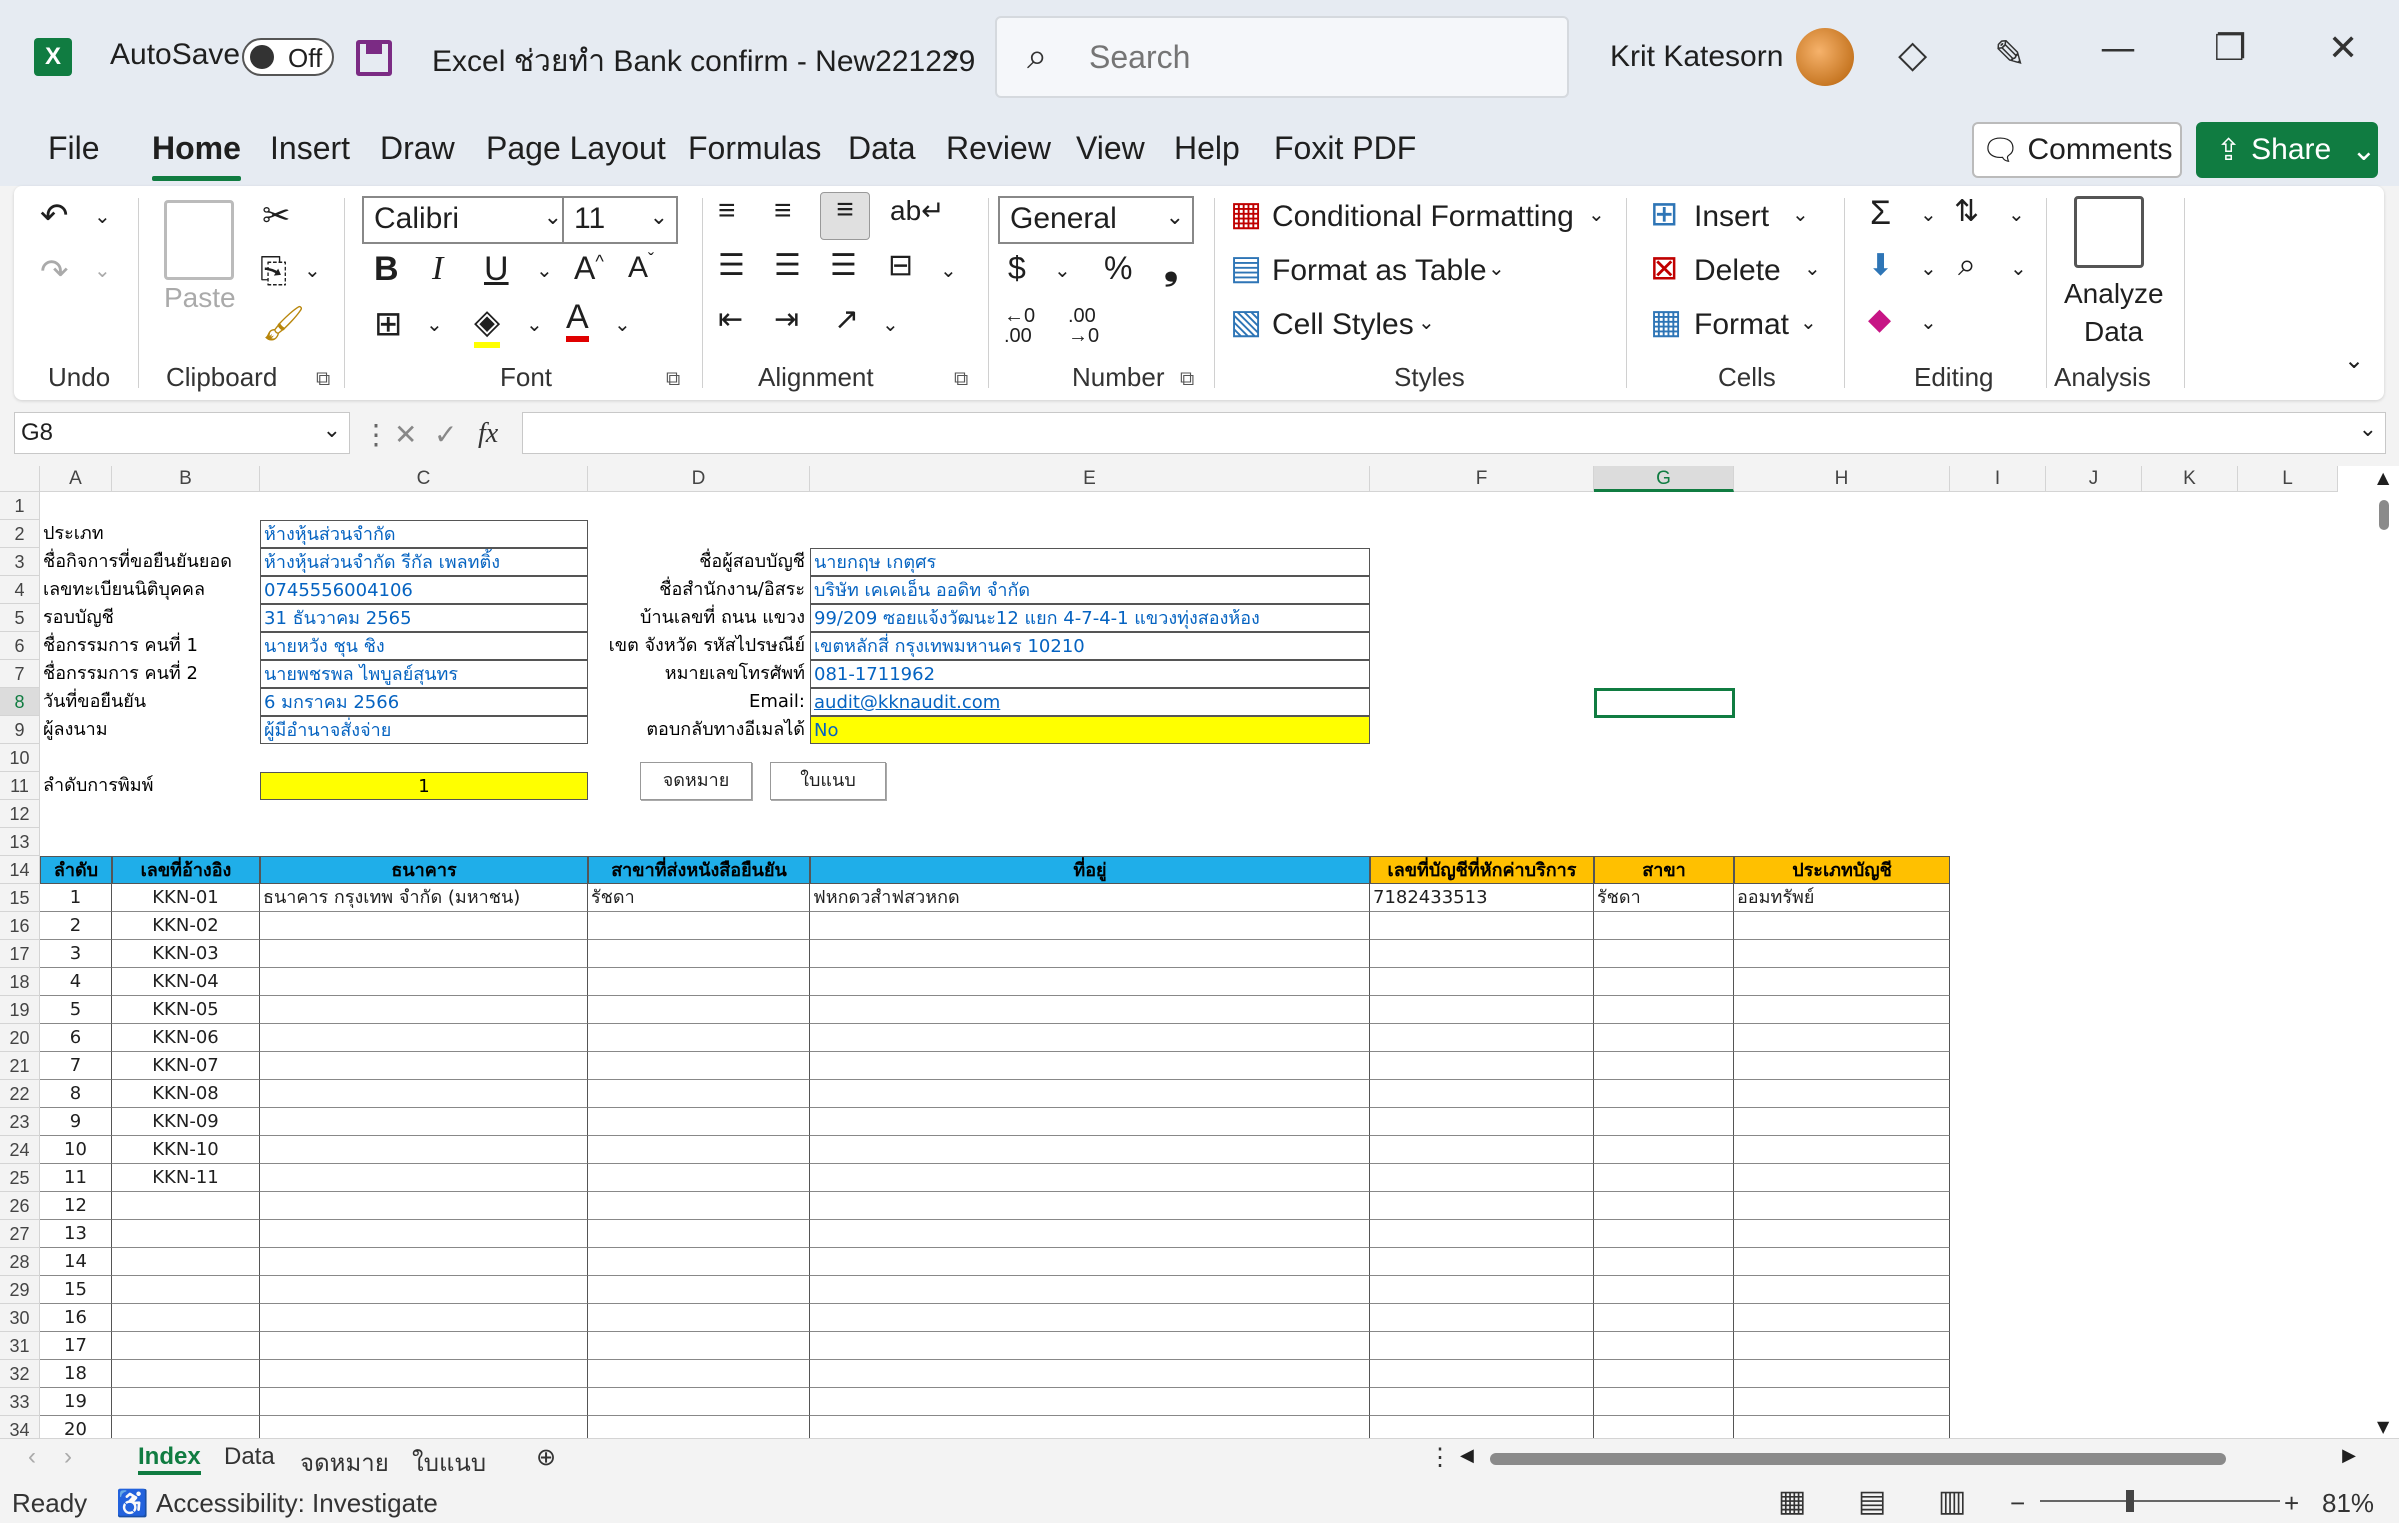  Describe the element at coordinates (696, 781) in the screenshot. I see `letter-button: จดหมาย` at that location.